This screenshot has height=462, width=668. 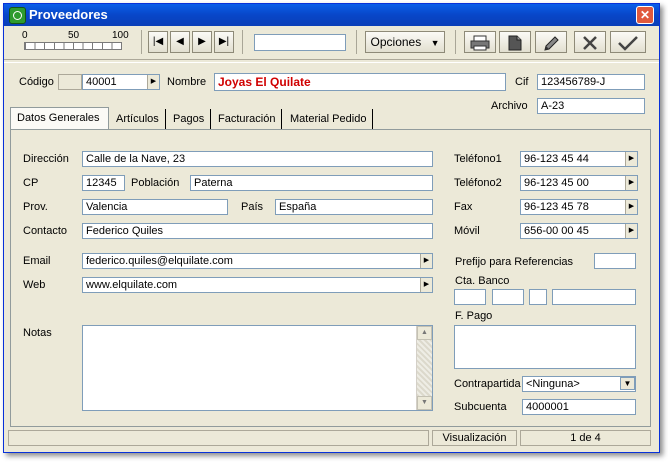 I want to click on cta-banco-entidad-field, so click(x=470, y=297).